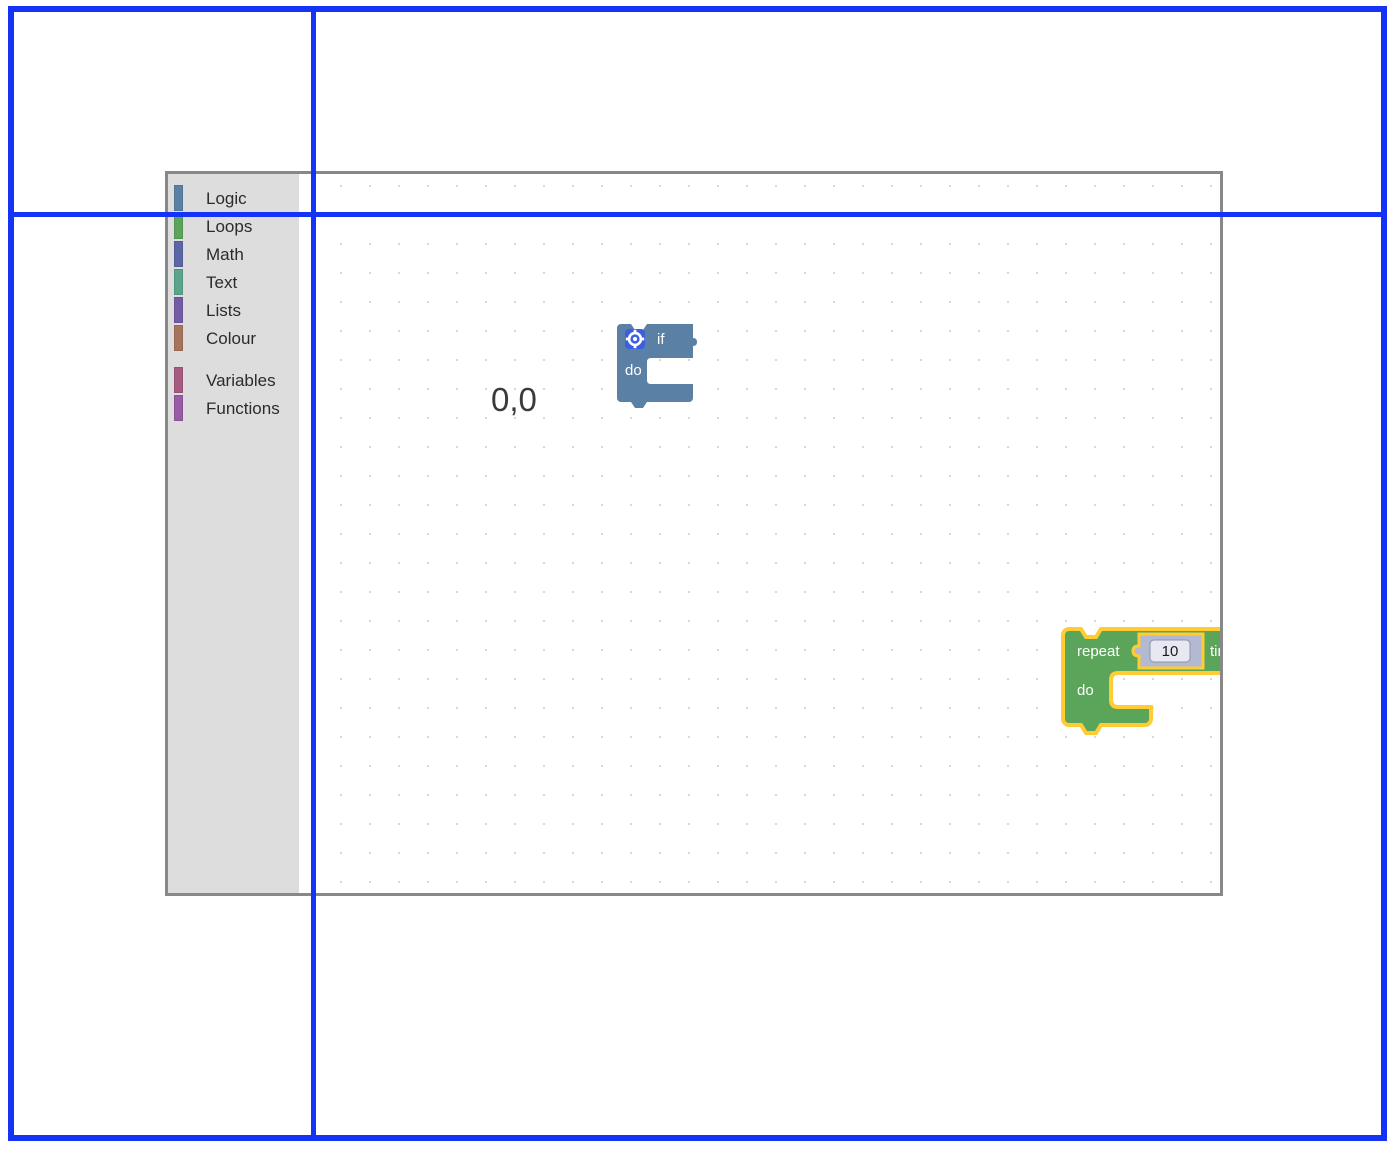 Image resolution: width=1400 pixels, height=1158 pixels. I want to click on toolbox-category-label: Variables, so click(241, 380).